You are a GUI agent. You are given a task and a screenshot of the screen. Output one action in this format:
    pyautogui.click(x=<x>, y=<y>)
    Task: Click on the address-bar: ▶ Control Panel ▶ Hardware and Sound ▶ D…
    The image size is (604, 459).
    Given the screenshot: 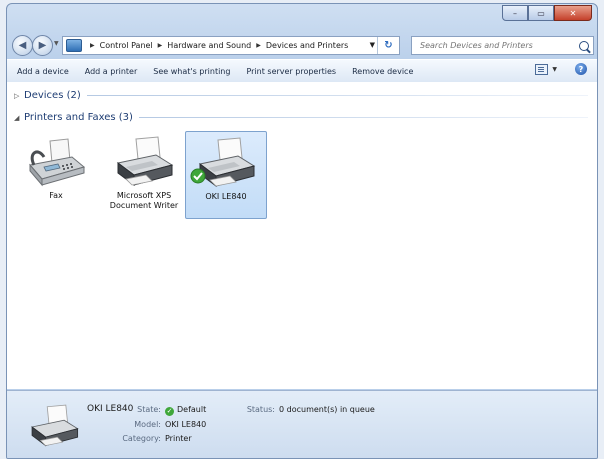 What is the action you would take?
    pyautogui.click(x=231, y=45)
    